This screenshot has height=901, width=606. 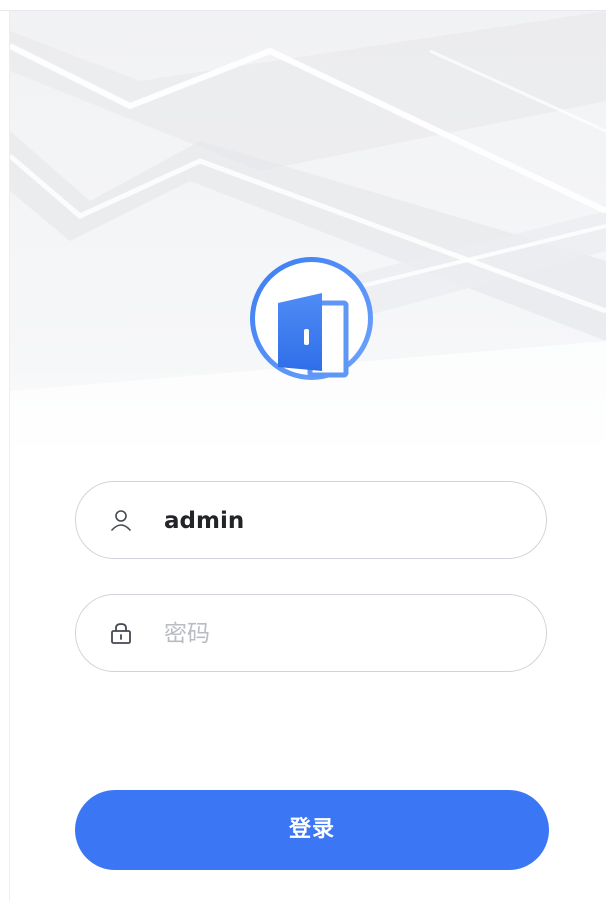 I want to click on user-icon, so click(x=121, y=520).